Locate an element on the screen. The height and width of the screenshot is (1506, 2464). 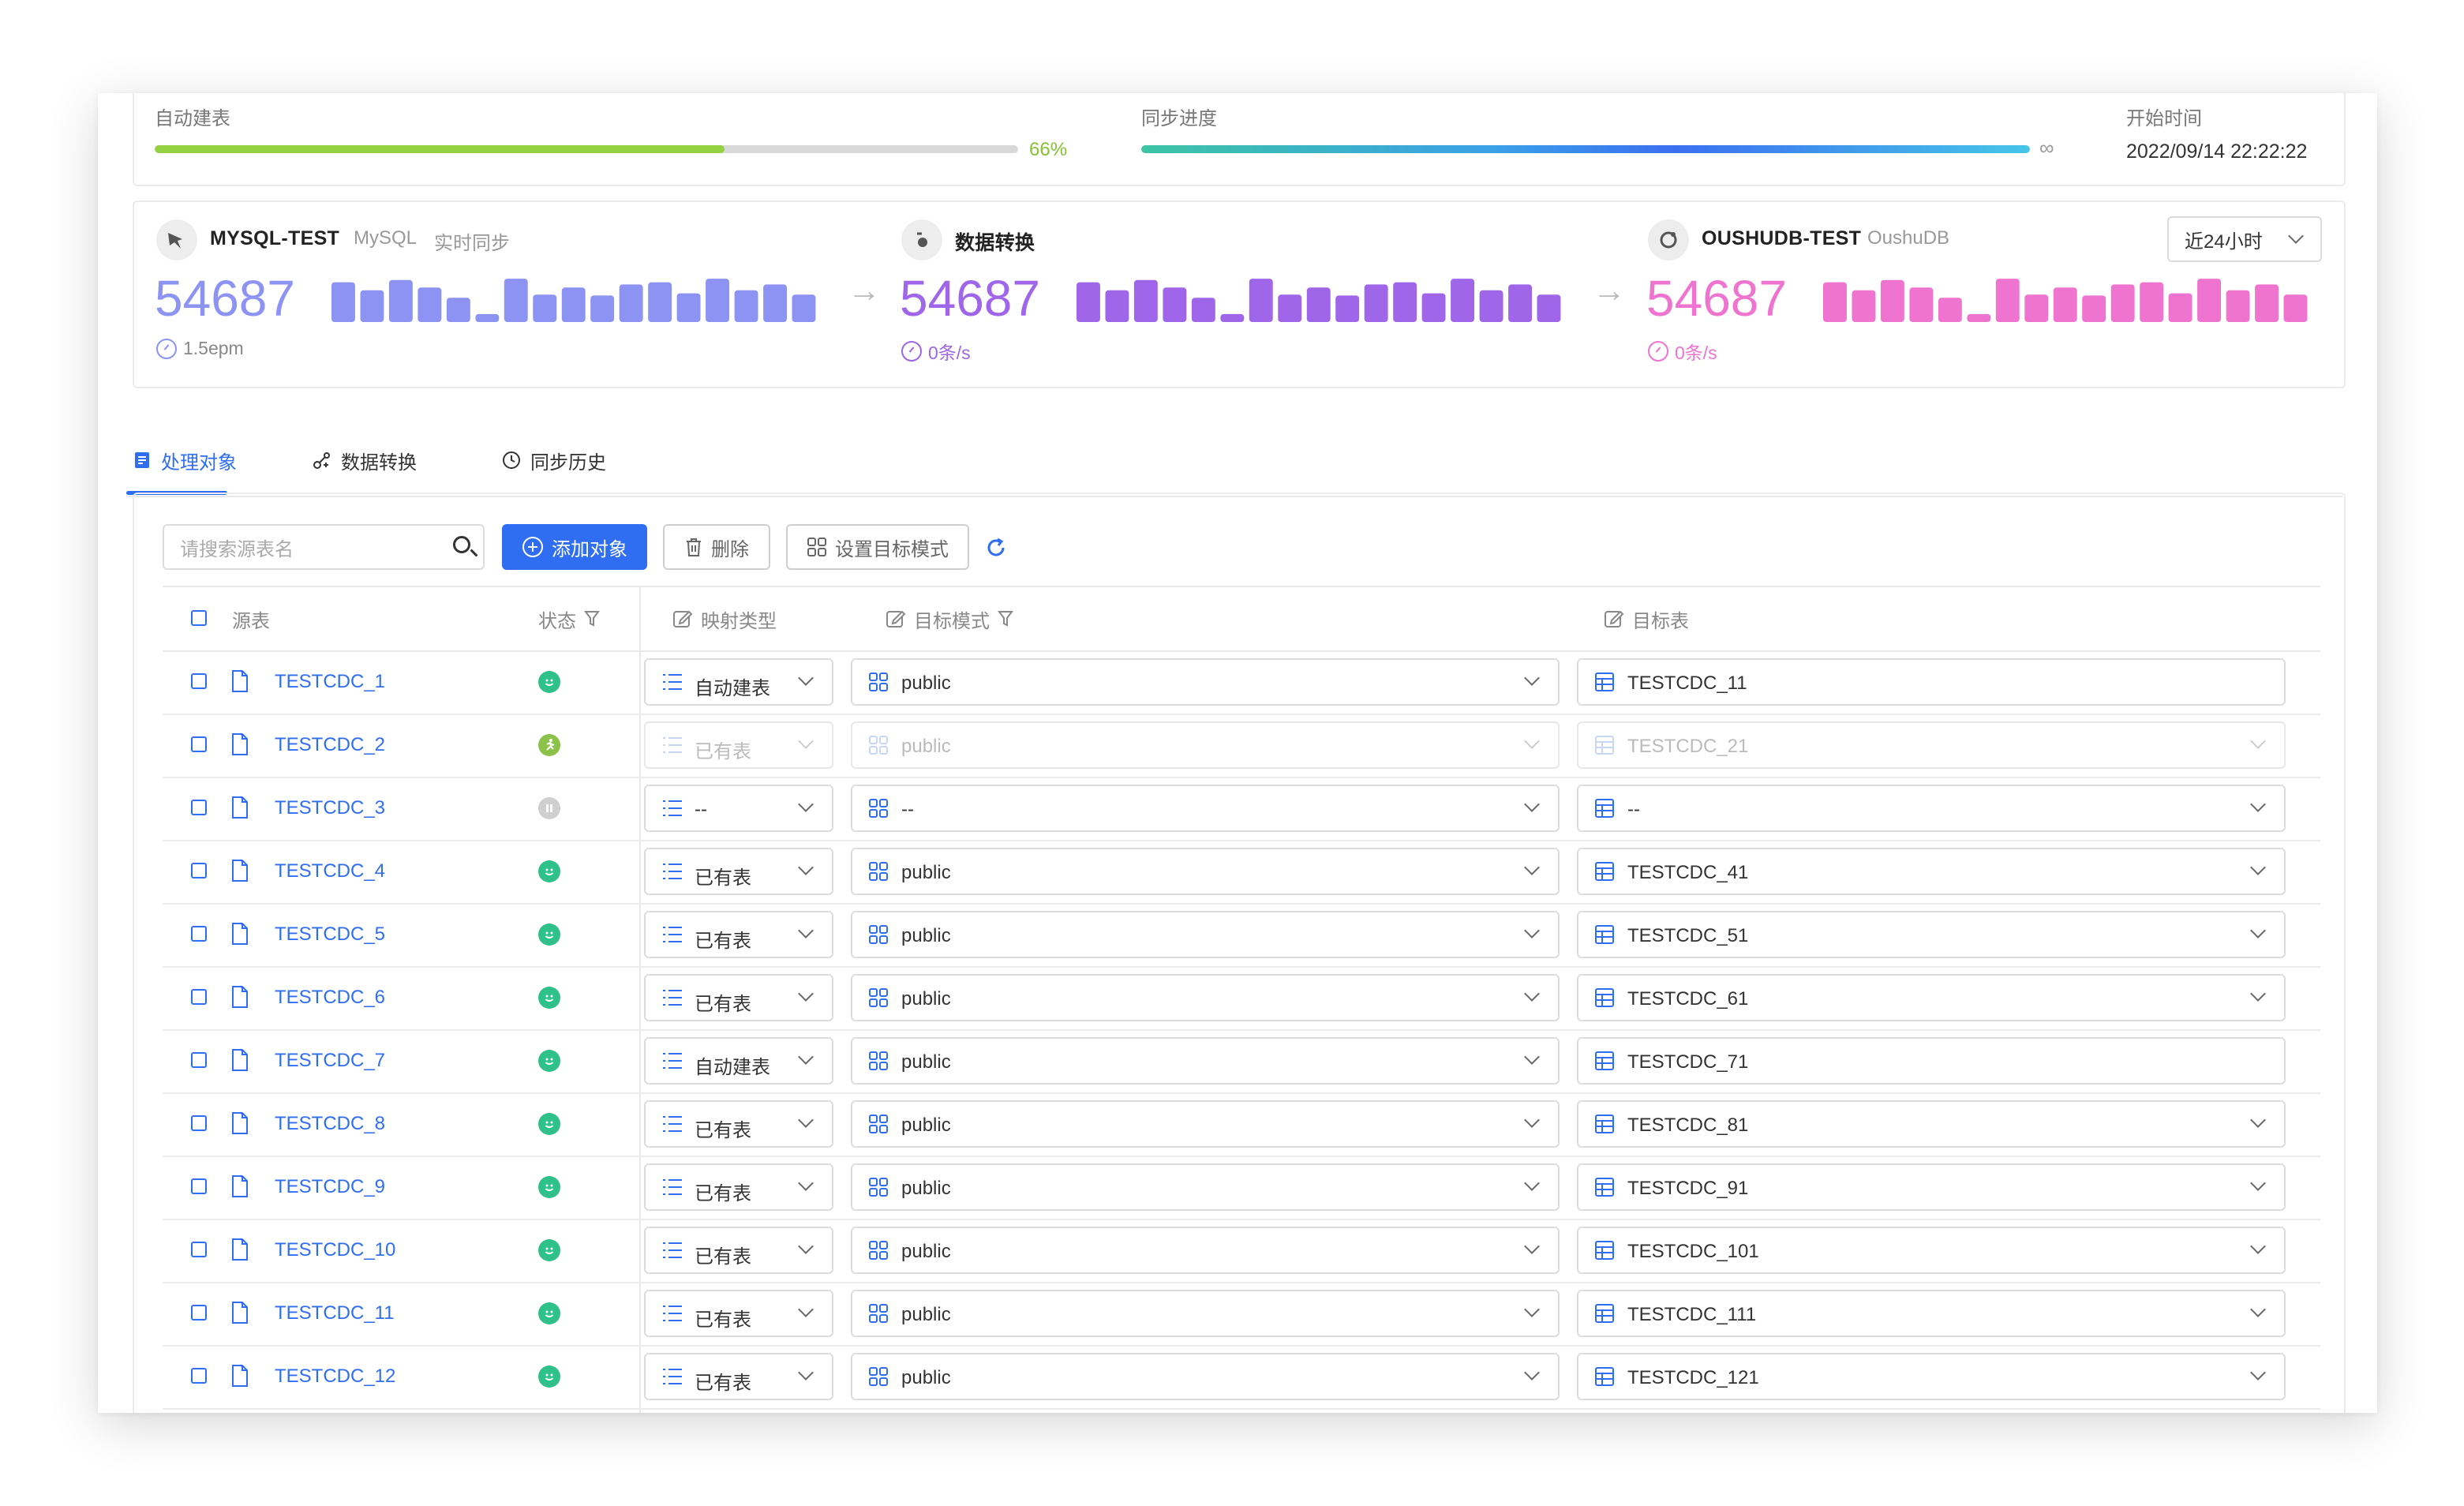
source-table-link: TESTCDC_10 is located at coordinates (335, 1250).